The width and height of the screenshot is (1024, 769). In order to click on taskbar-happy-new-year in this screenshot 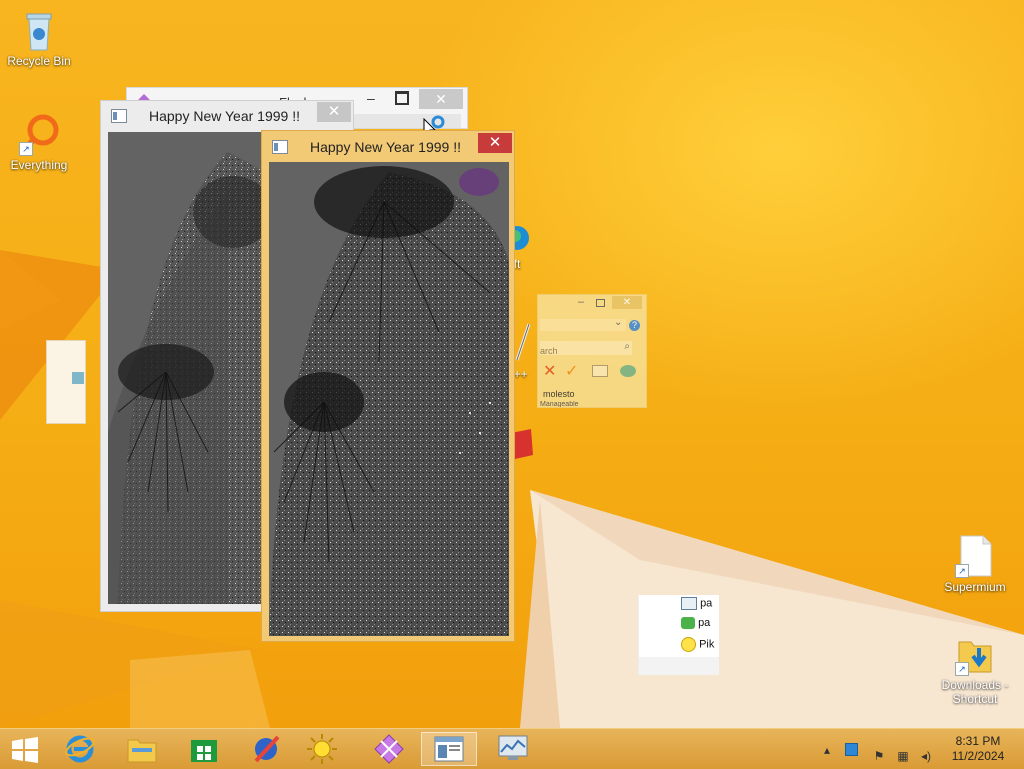, I will do `click(449, 749)`.